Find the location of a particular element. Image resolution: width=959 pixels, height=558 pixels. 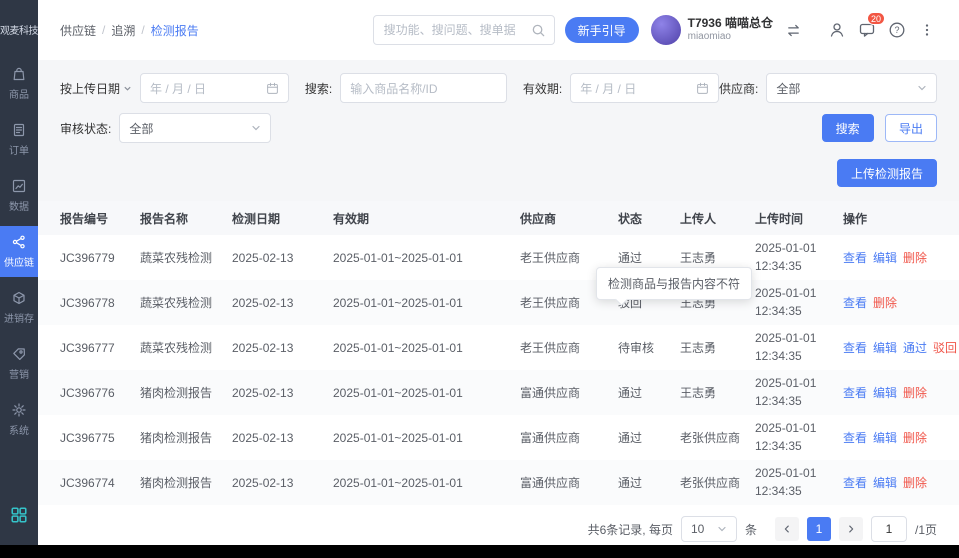

cell-report-id: JC396779 is located at coordinates (87, 257).